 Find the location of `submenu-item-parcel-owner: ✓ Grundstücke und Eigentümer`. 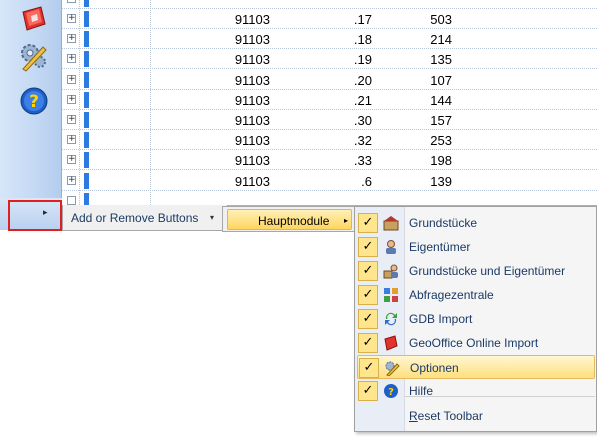

submenu-item-parcel-owner: ✓ Grundstücke und Eigentümer is located at coordinates (476, 271).